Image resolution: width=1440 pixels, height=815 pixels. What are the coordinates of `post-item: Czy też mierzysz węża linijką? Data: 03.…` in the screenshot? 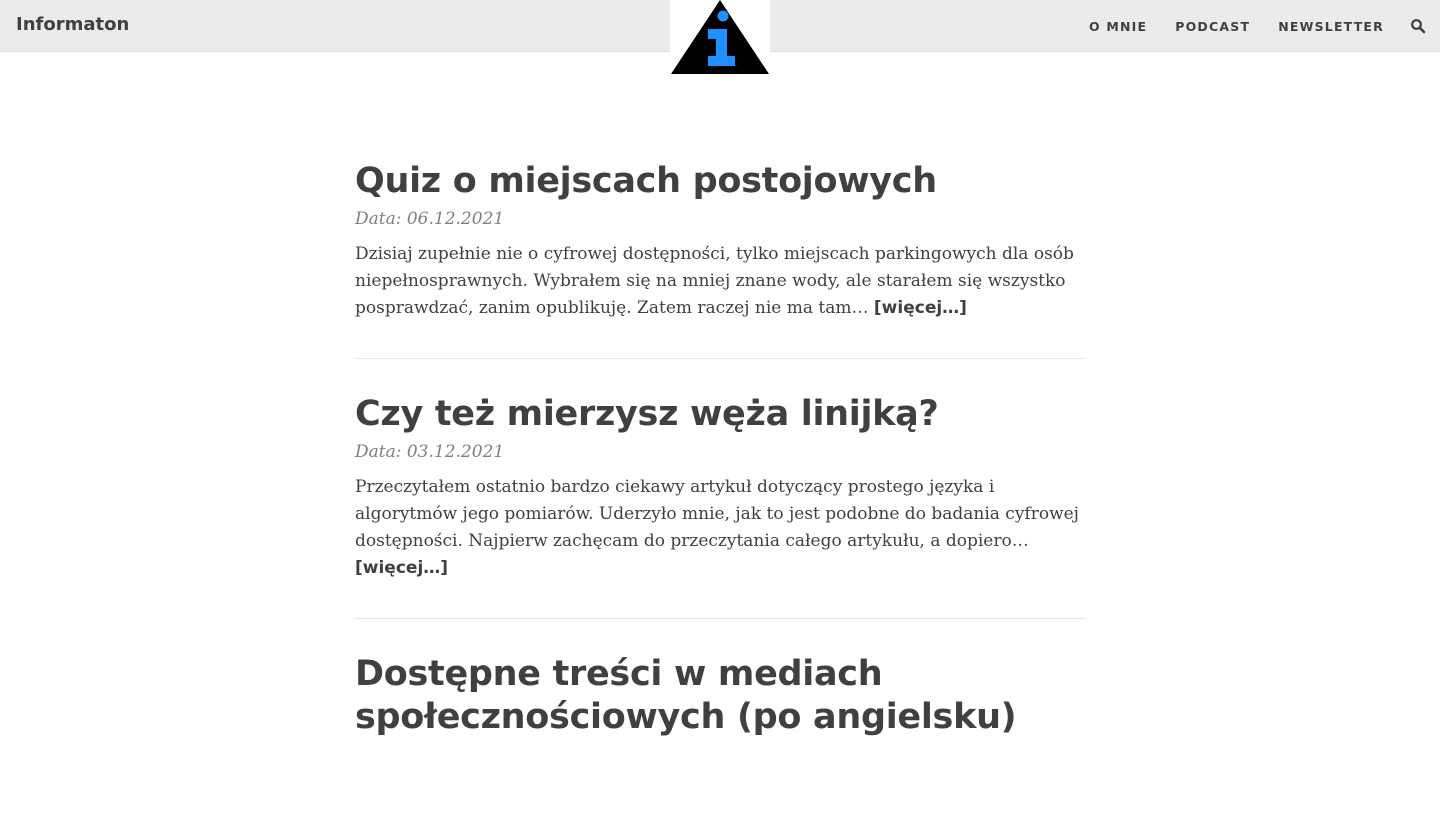 It's located at (720, 506).